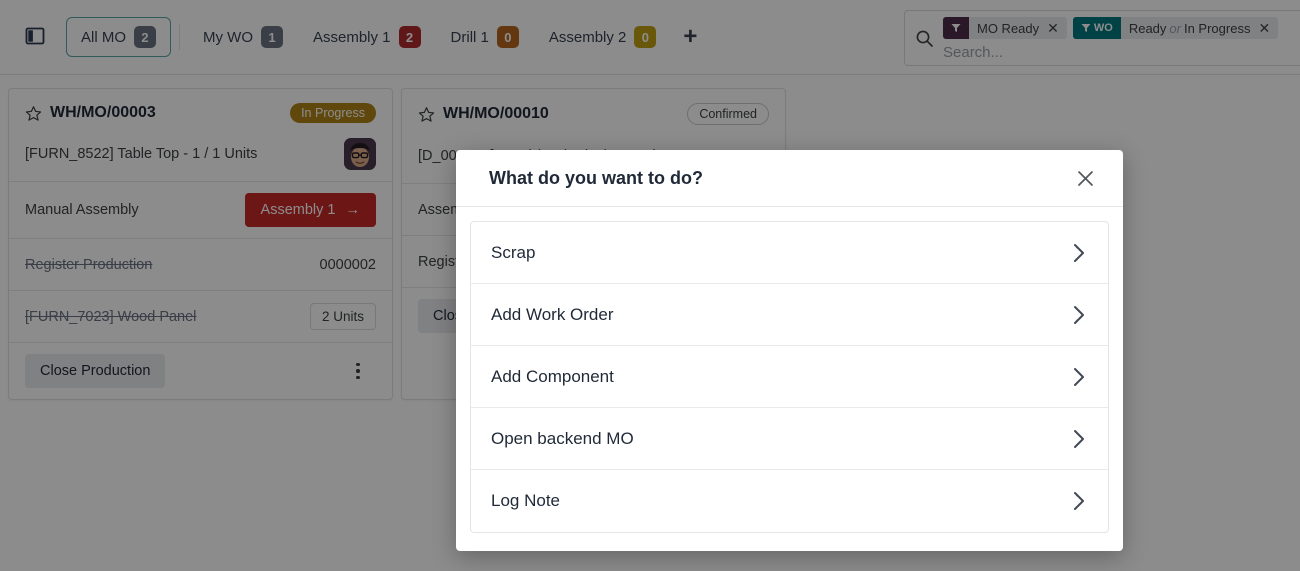 The width and height of the screenshot is (1300, 571). I want to click on action-item-label: Open backend MO, so click(562, 438).